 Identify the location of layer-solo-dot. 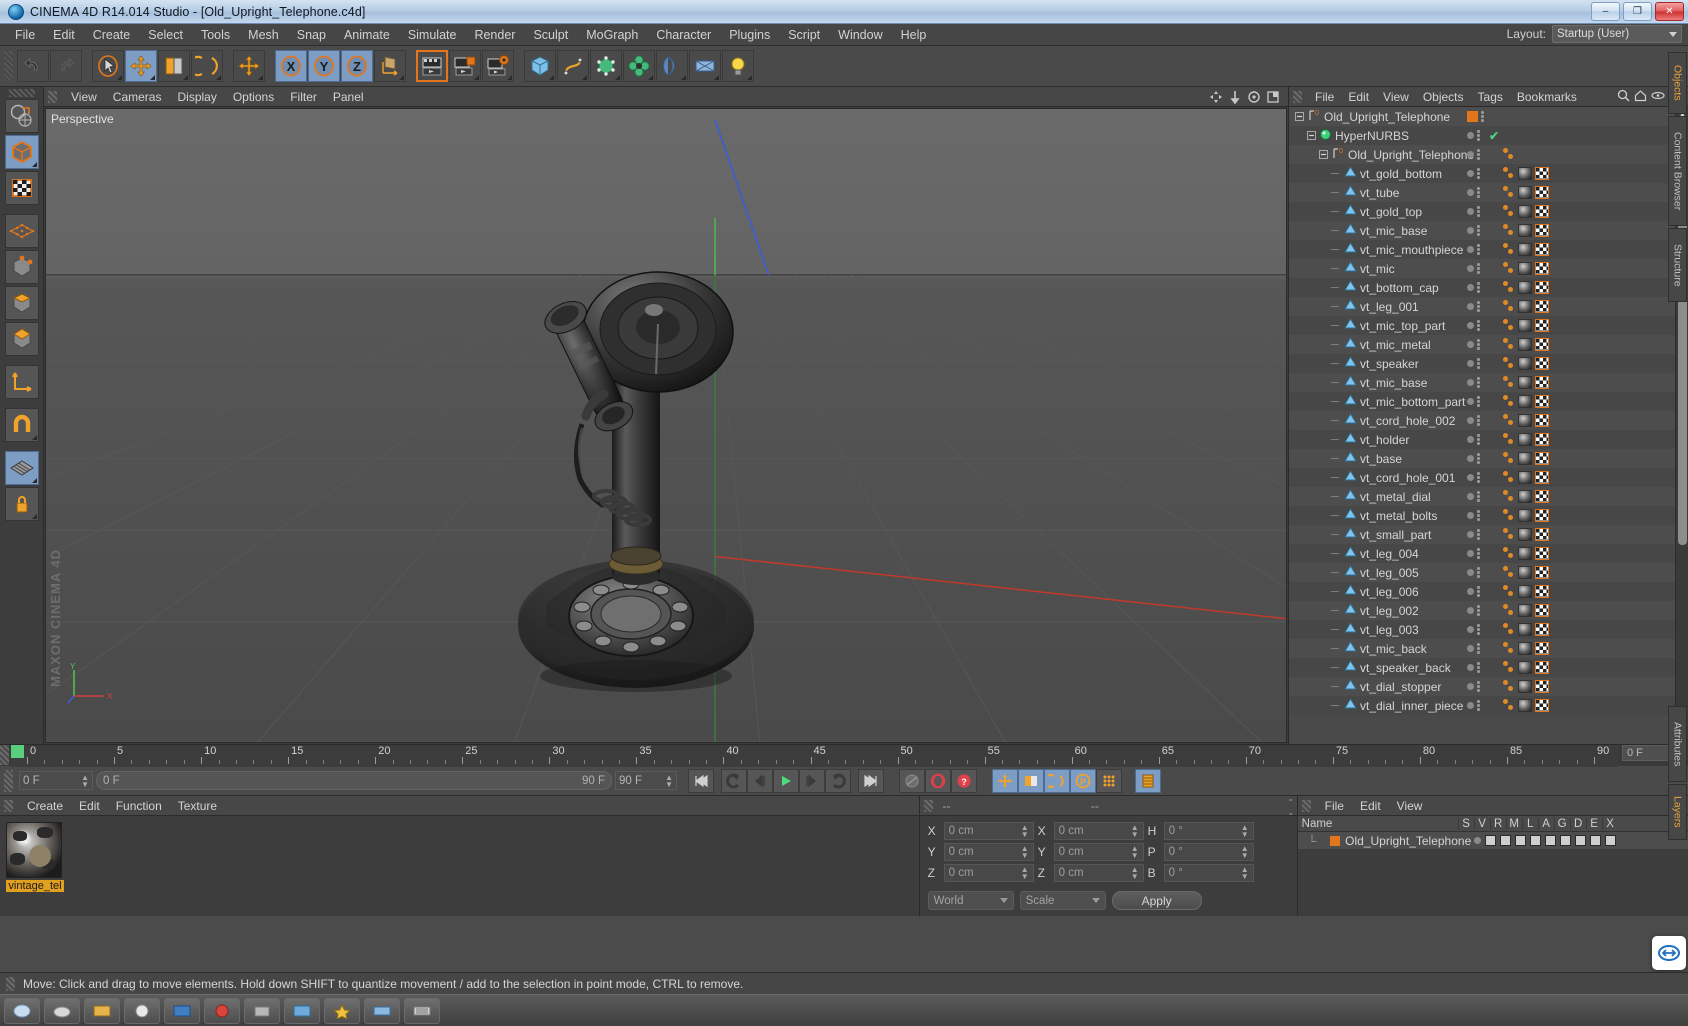
(1477, 840).